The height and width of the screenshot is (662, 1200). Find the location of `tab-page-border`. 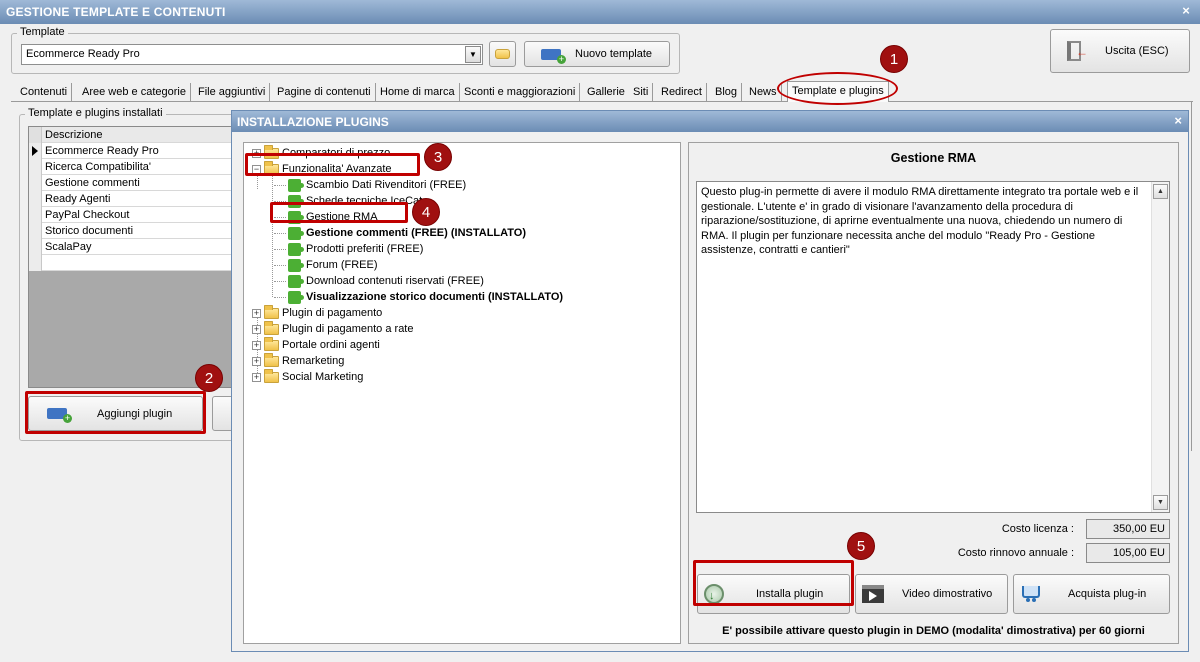

tab-page-border is located at coordinates (1191, 276).